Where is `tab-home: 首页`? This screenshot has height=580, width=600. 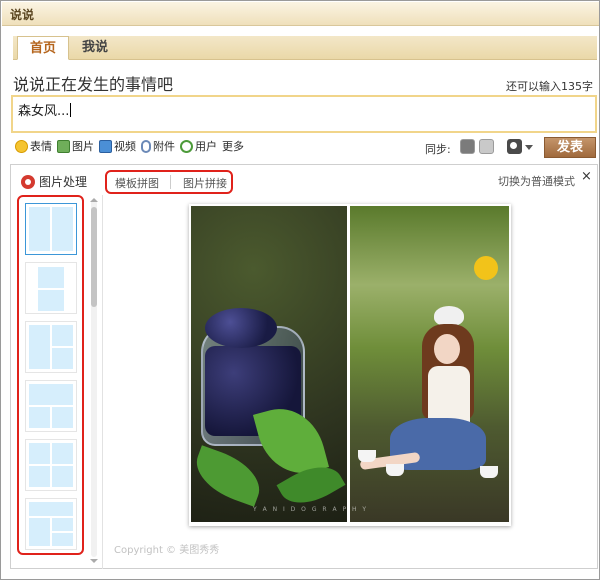
tab-home: 首页 is located at coordinates (43, 48).